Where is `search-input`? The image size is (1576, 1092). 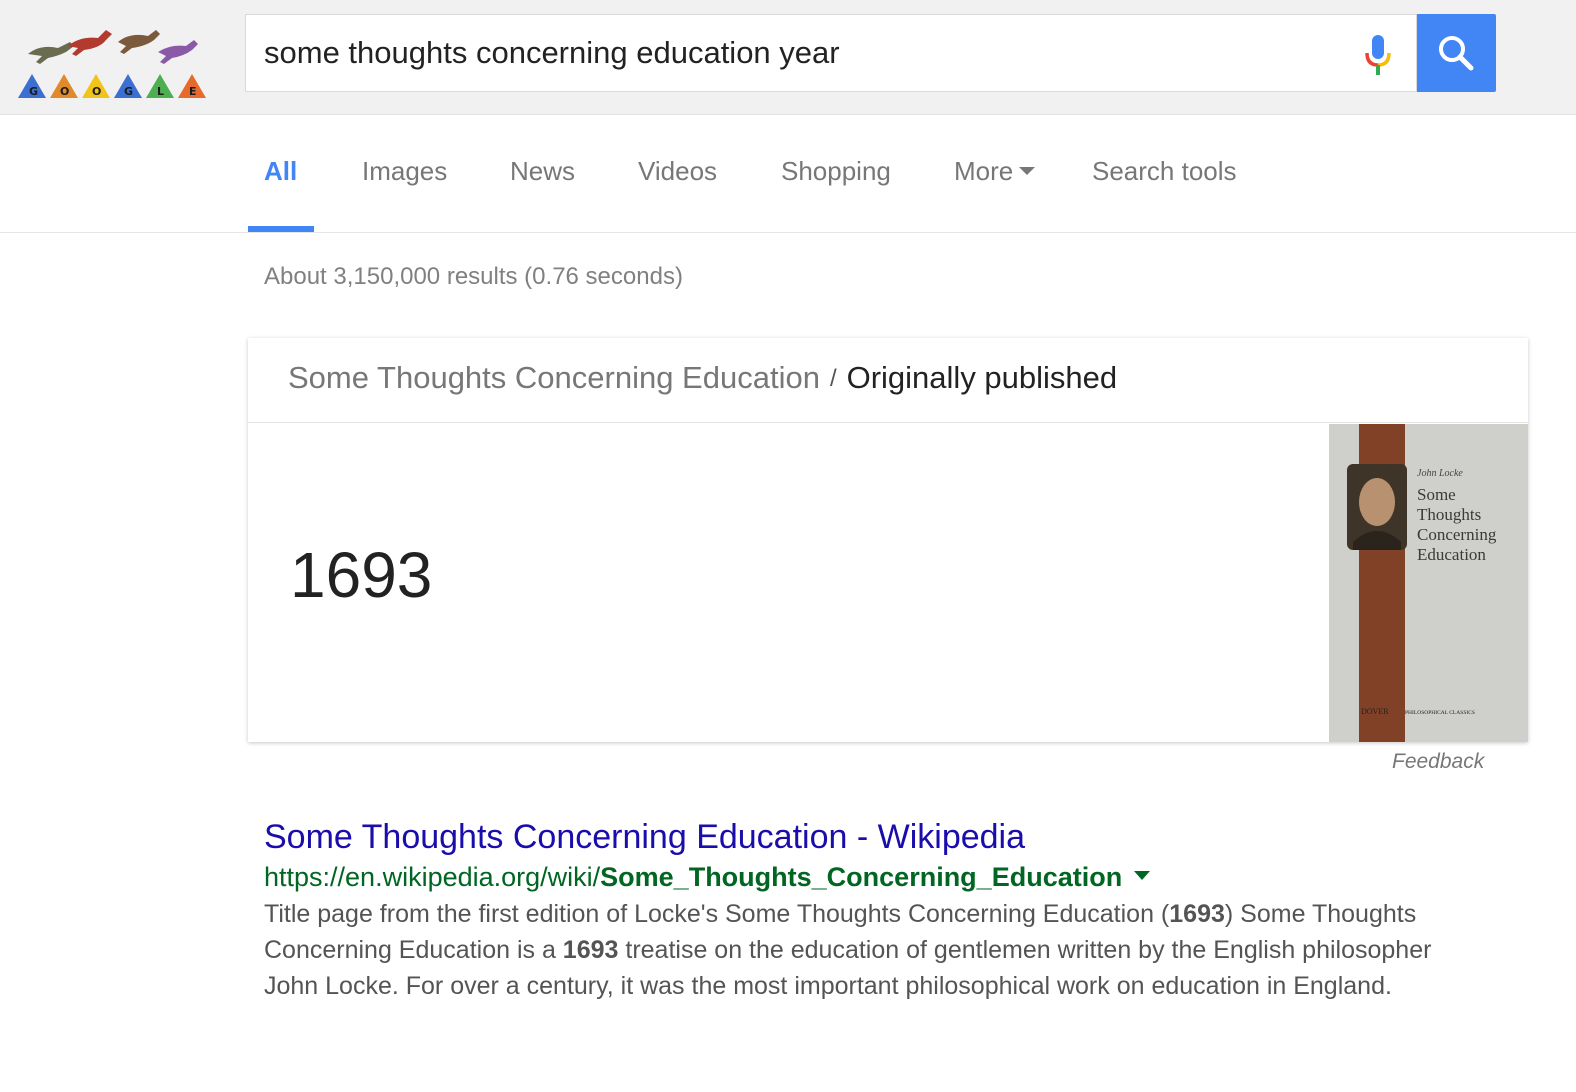
search-input is located at coordinates (794, 53).